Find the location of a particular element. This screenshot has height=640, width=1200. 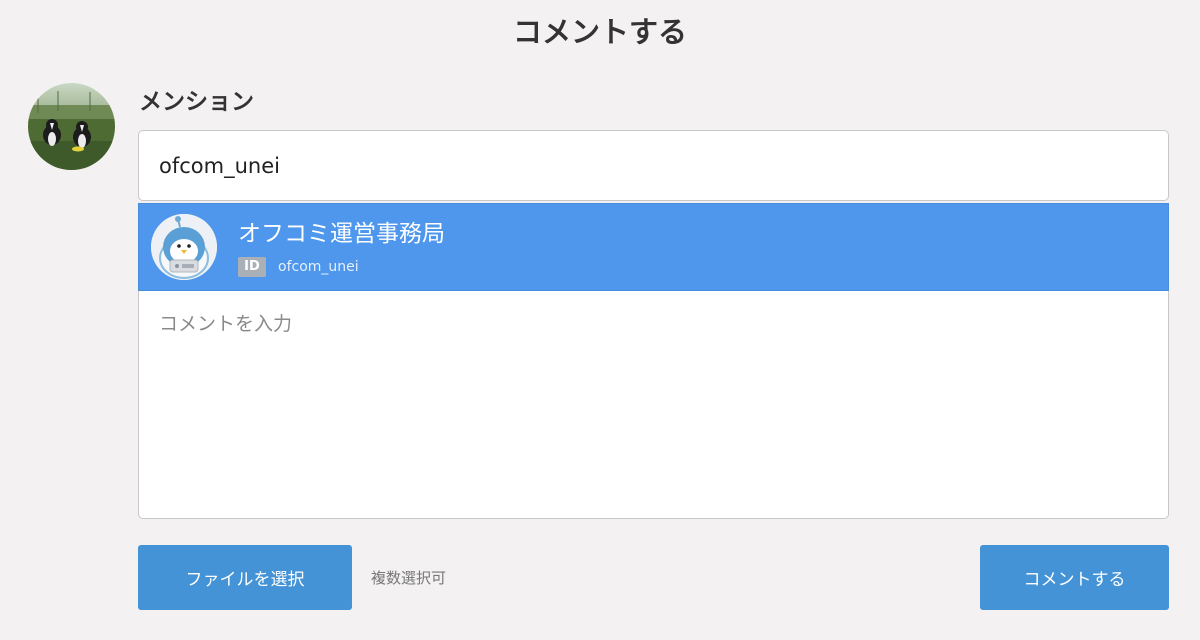

mention-label: メンション is located at coordinates (196, 102).